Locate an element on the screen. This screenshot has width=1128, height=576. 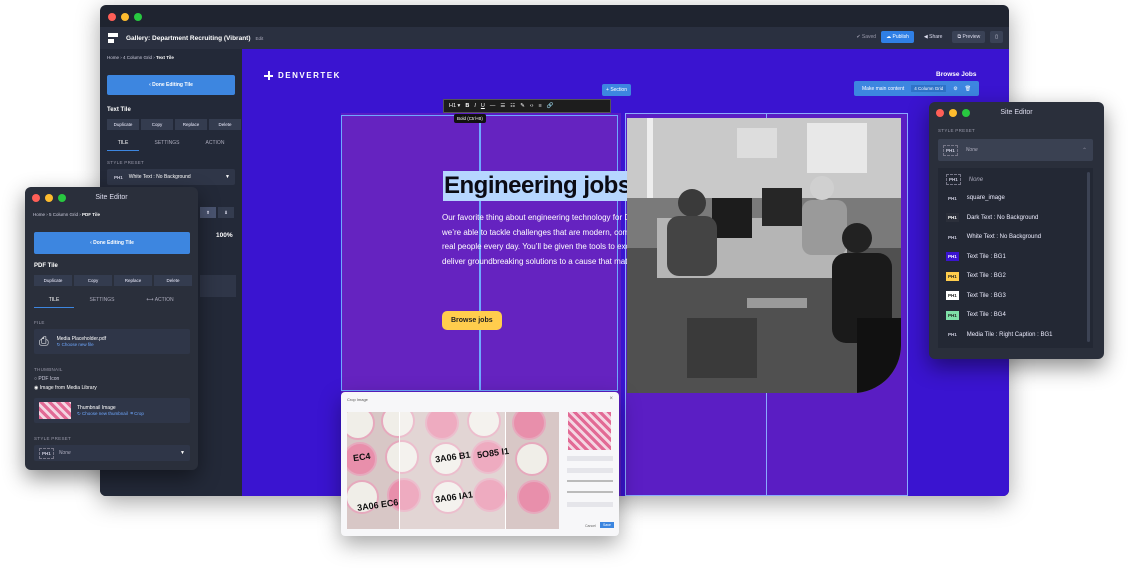
heading-level-select: H1 ▾ is located at coordinates (454, 106).